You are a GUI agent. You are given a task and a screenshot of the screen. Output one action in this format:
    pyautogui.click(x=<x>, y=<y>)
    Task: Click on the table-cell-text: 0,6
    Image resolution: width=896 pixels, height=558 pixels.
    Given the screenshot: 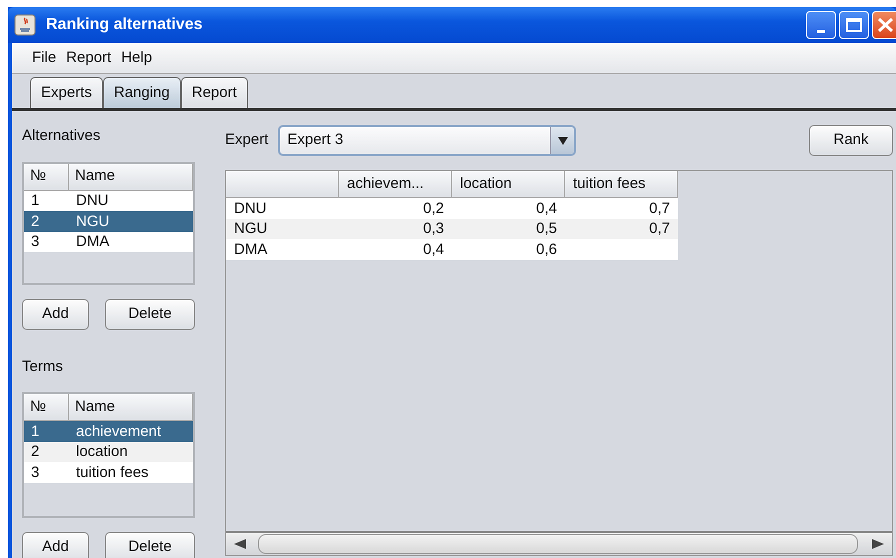 What is the action you would take?
    pyautogui.click(x=546, y=249)
    